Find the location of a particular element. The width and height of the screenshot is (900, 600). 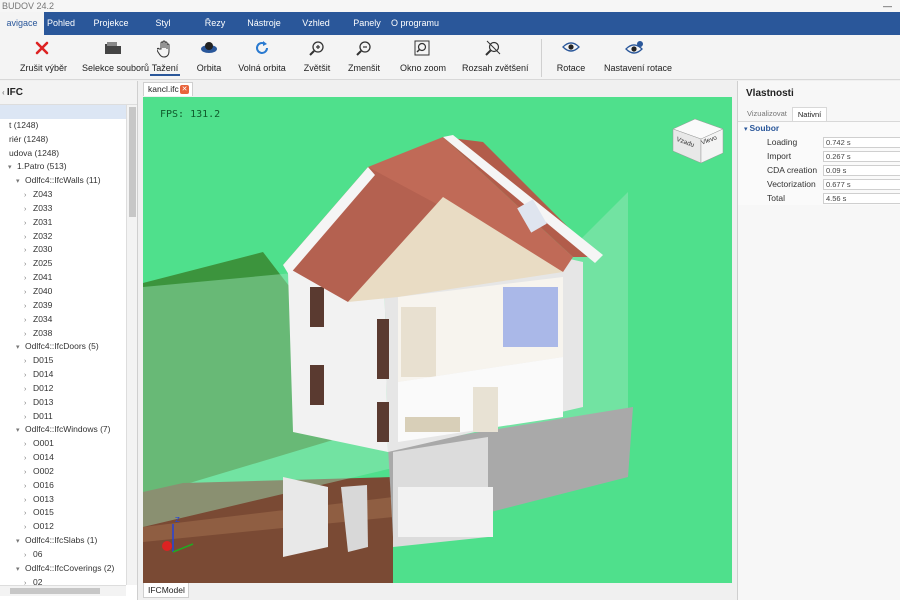

tree-item: ▾ Odlfc4::IfcWalls (11) is located at coordinates (63, 181).